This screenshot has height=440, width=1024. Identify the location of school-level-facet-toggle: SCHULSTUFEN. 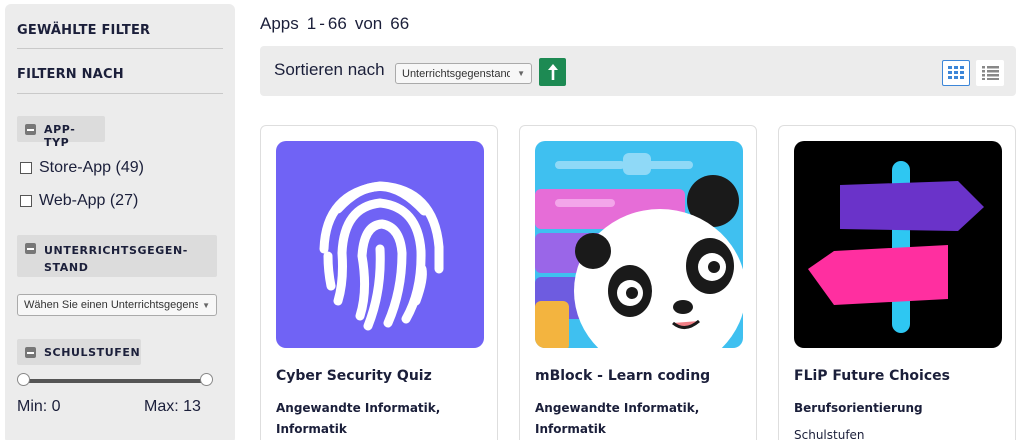
(79, 352).